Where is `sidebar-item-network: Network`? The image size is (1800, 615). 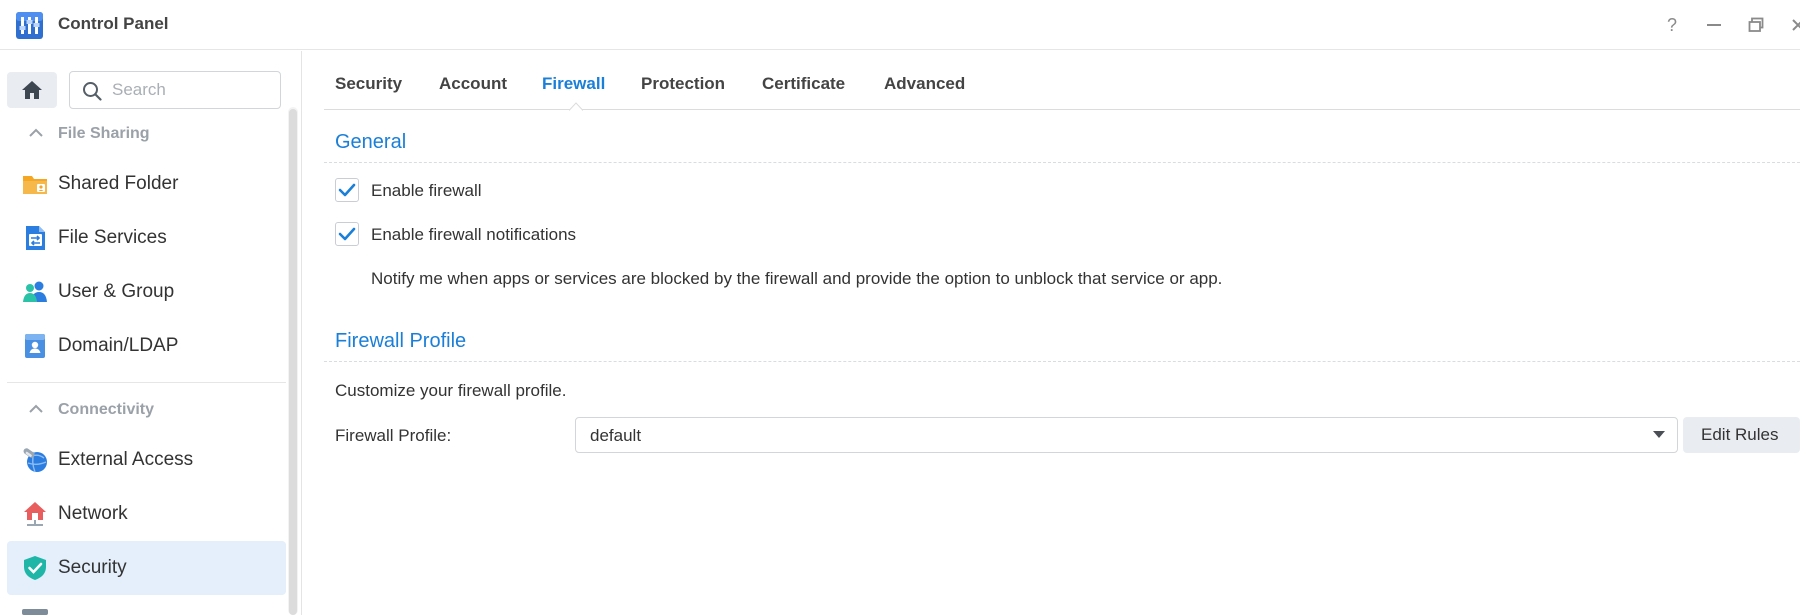
sidebar-item-network: Network is located at coordinates (146, 514).